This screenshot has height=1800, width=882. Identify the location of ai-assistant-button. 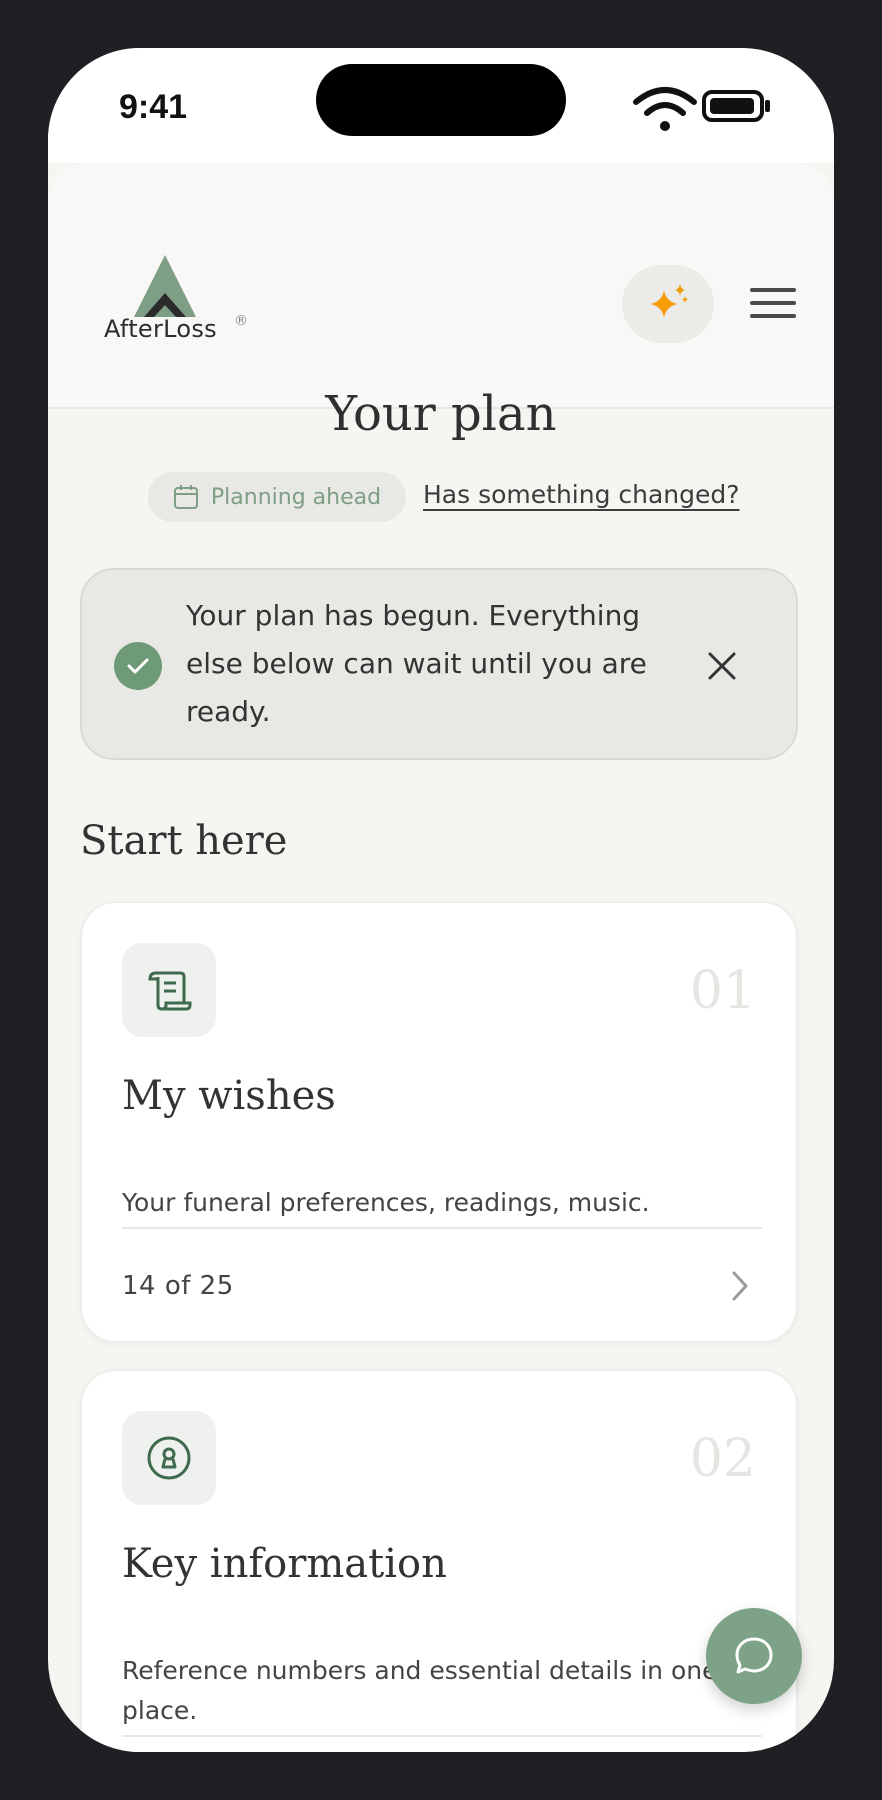
(668, 304).